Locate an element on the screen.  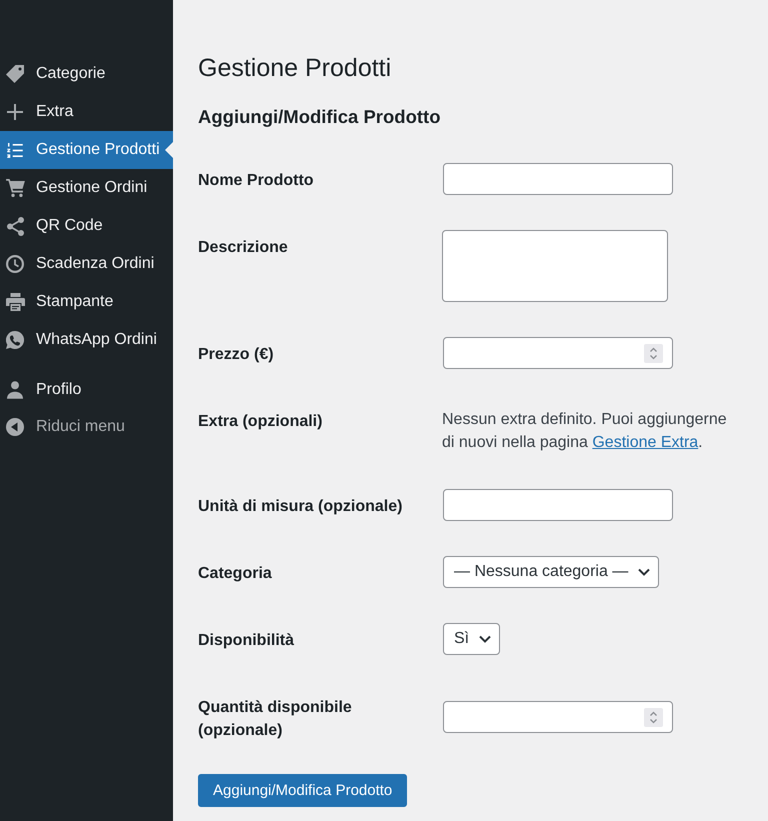
cart-icon is located at coordinates (15, 188).